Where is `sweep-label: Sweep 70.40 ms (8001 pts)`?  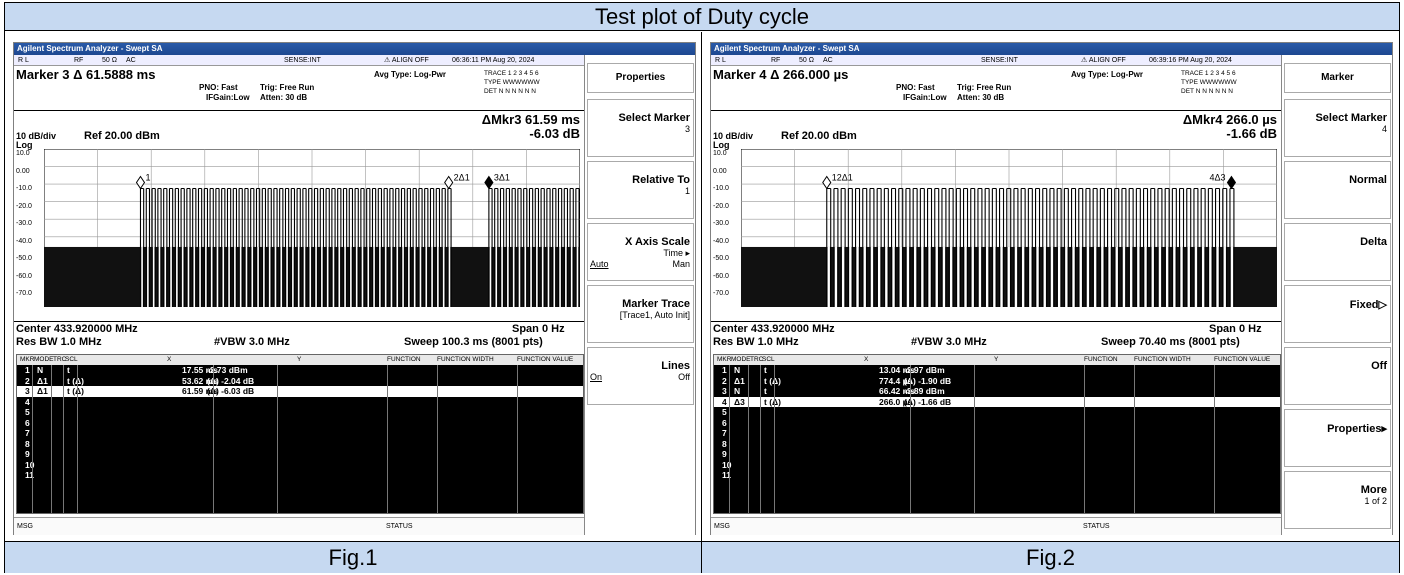 sweep-label: Sweep 70.40 ms (8001 pts) is located at coordinates (1170, 342).